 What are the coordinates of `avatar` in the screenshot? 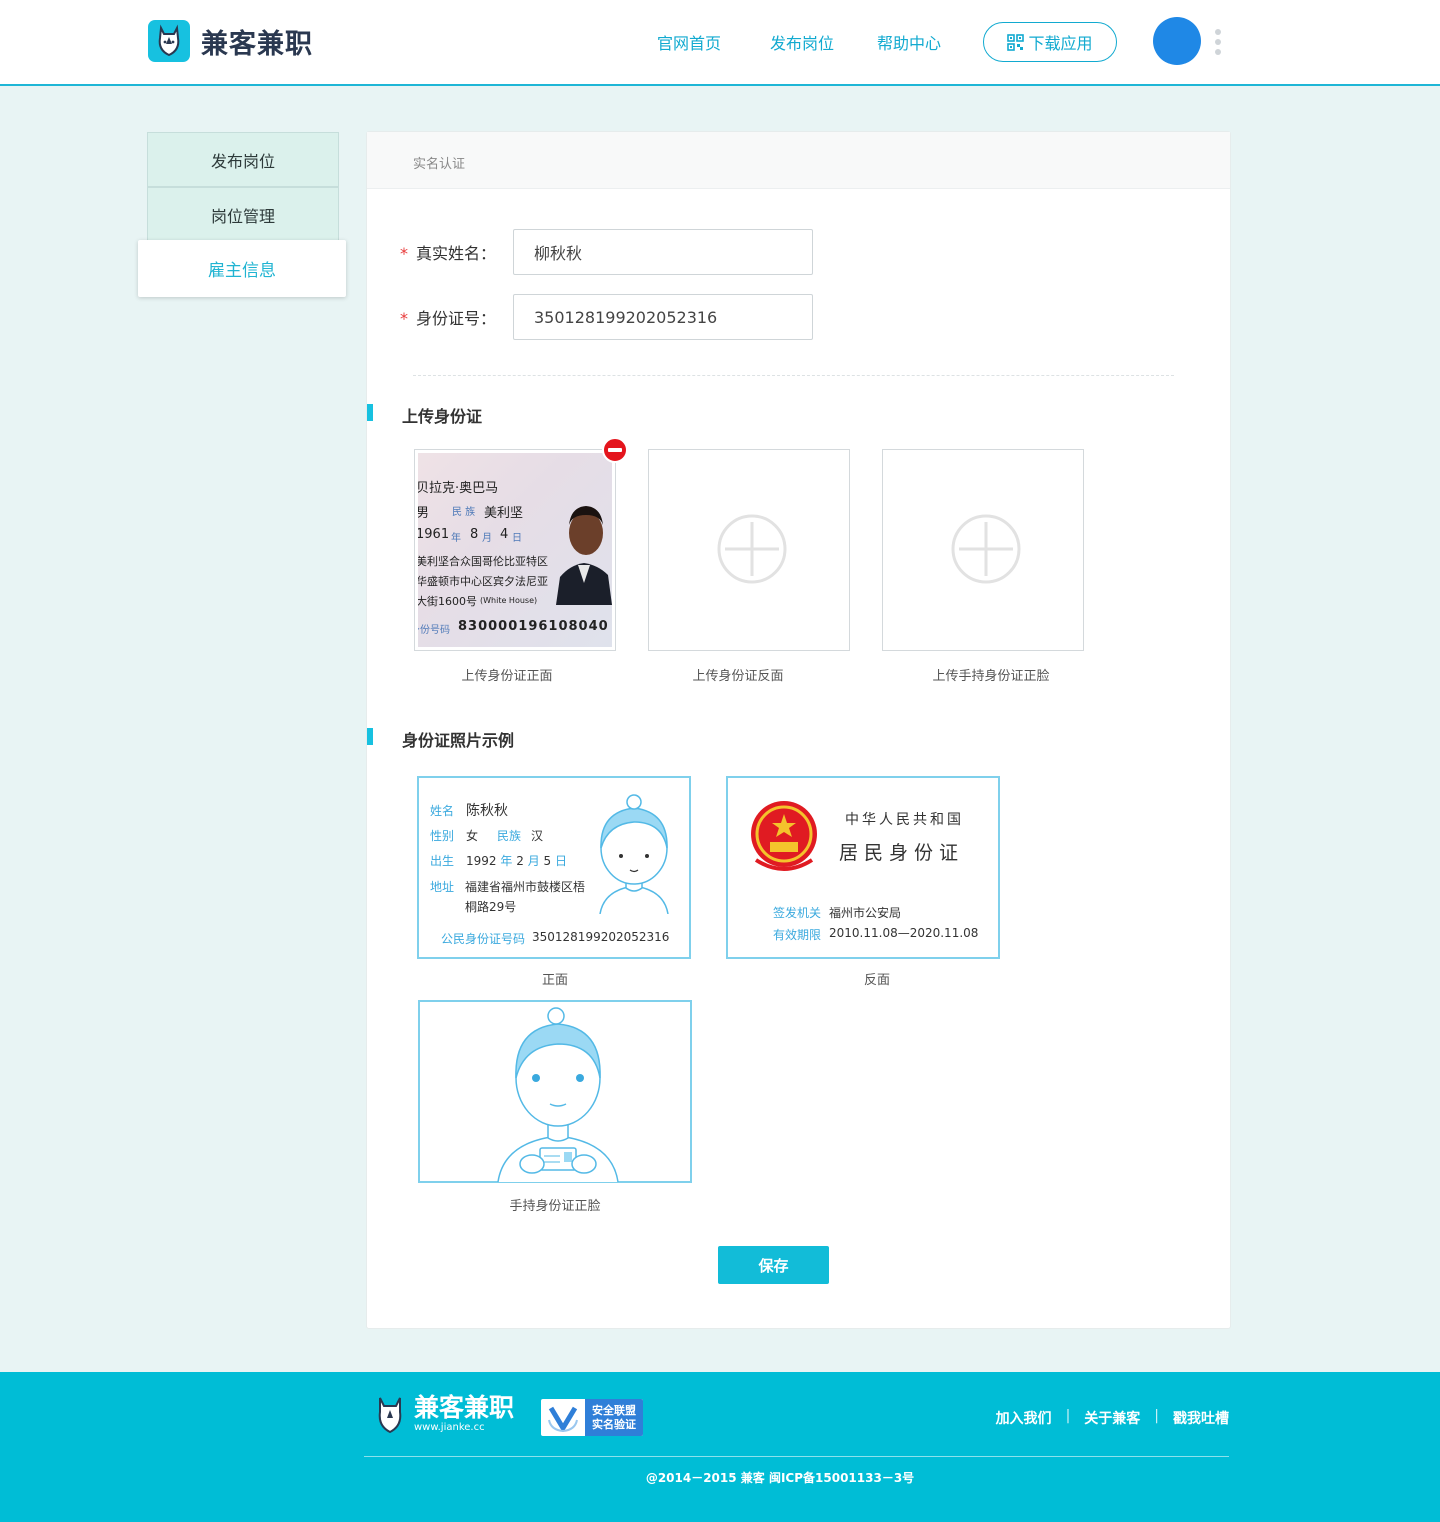 It's located at (1177, 41).